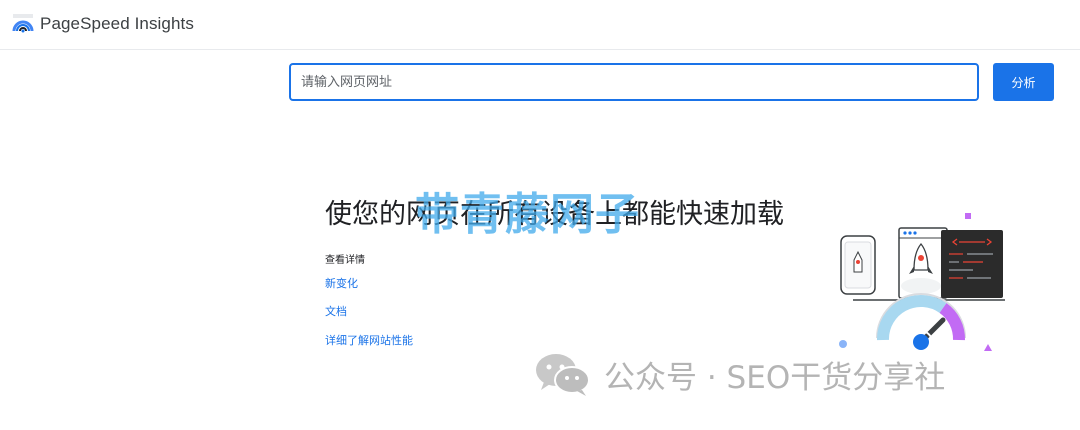 The height and width of the screenshot is (430, 1080). Describe the element at coordinates (922, 283) in the screenshot. I see `speed-illustration` at that location.